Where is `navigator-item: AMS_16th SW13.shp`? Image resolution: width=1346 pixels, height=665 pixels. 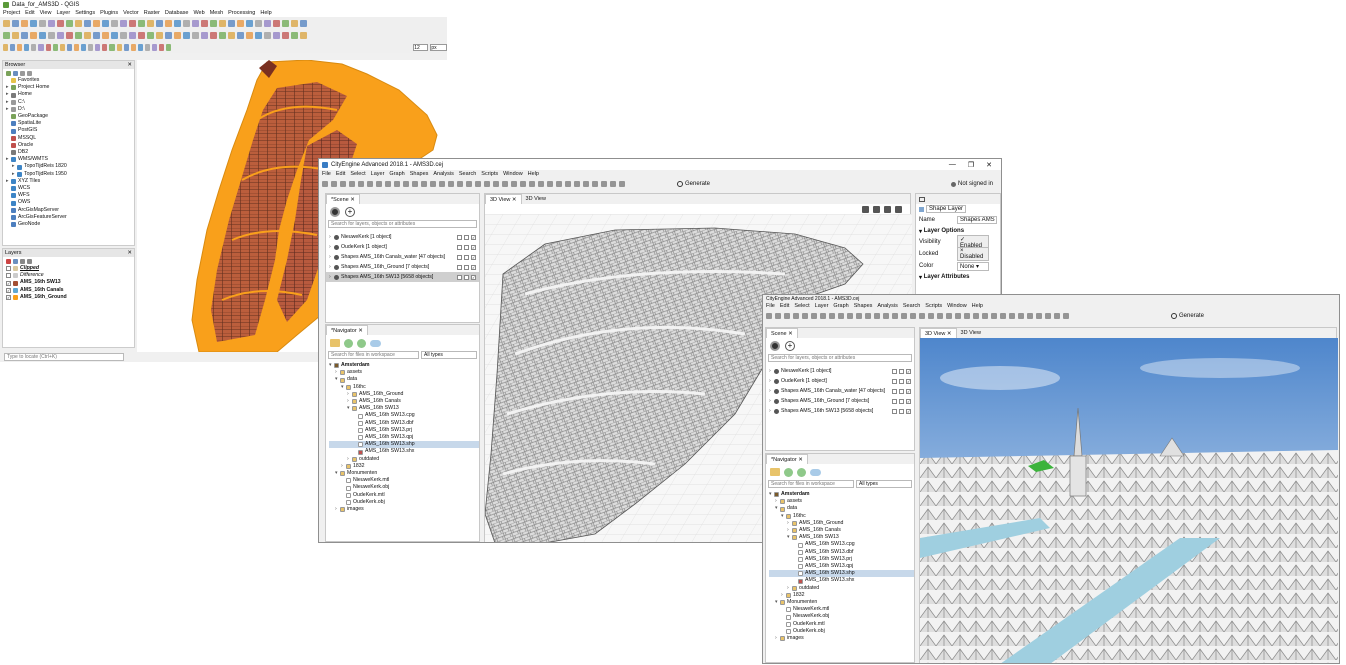
navigator-item: AMS_16th SW13.shp is located at coordinates (841, 574).